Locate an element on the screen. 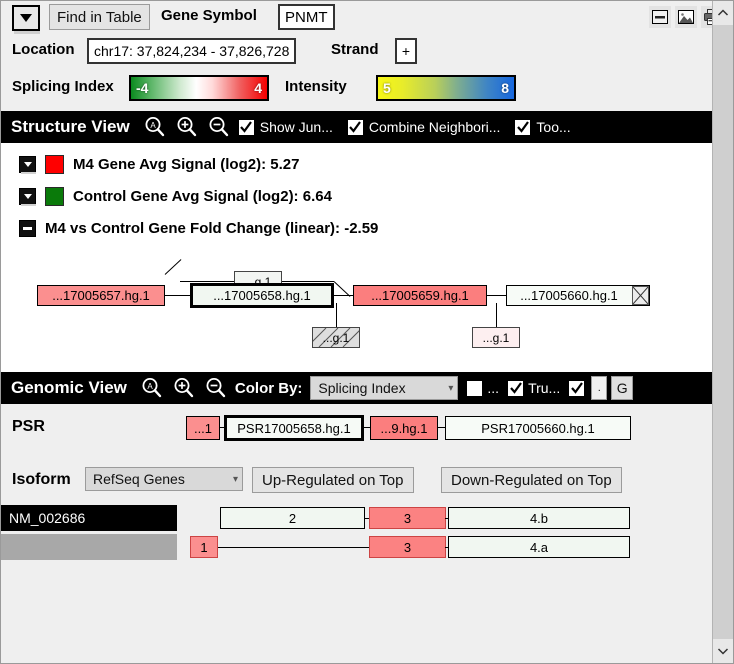  isoform-source-select: RefSeq Genes ▾ is located at coordinates (164, 479).